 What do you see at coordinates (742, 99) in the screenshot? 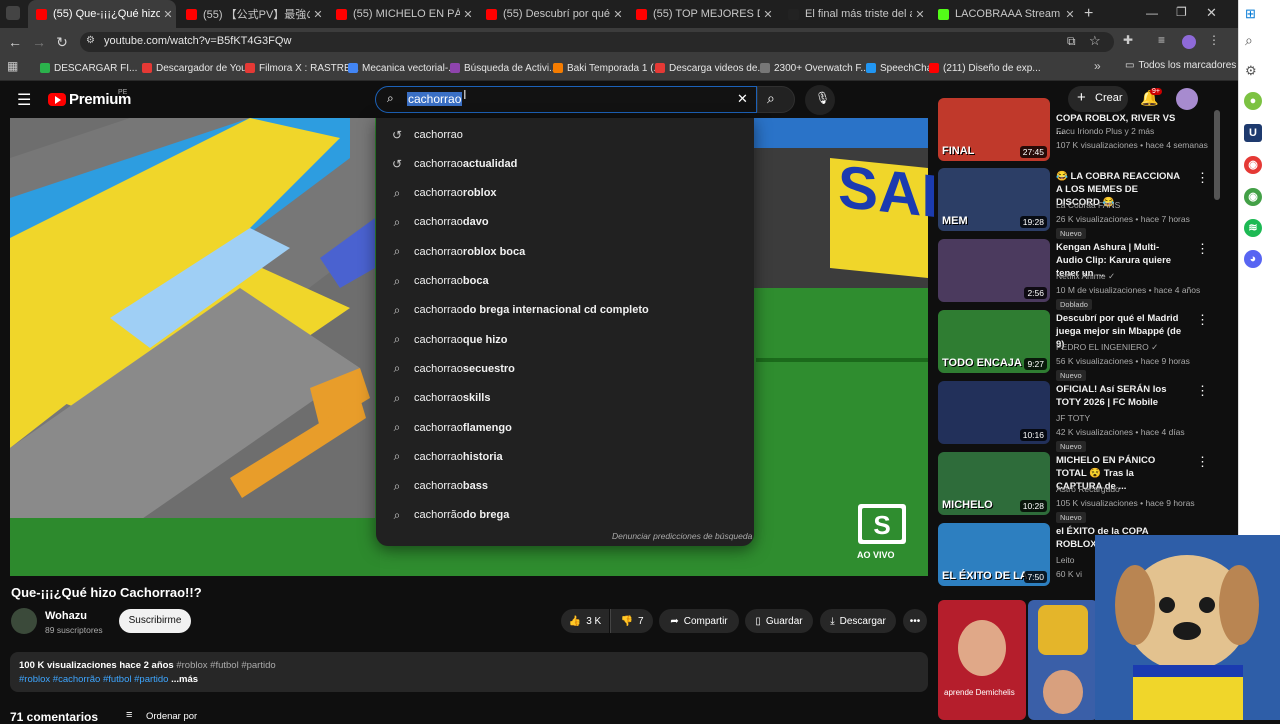
I see `clear-search-icon: ✕` at bounding box center [742, 99].